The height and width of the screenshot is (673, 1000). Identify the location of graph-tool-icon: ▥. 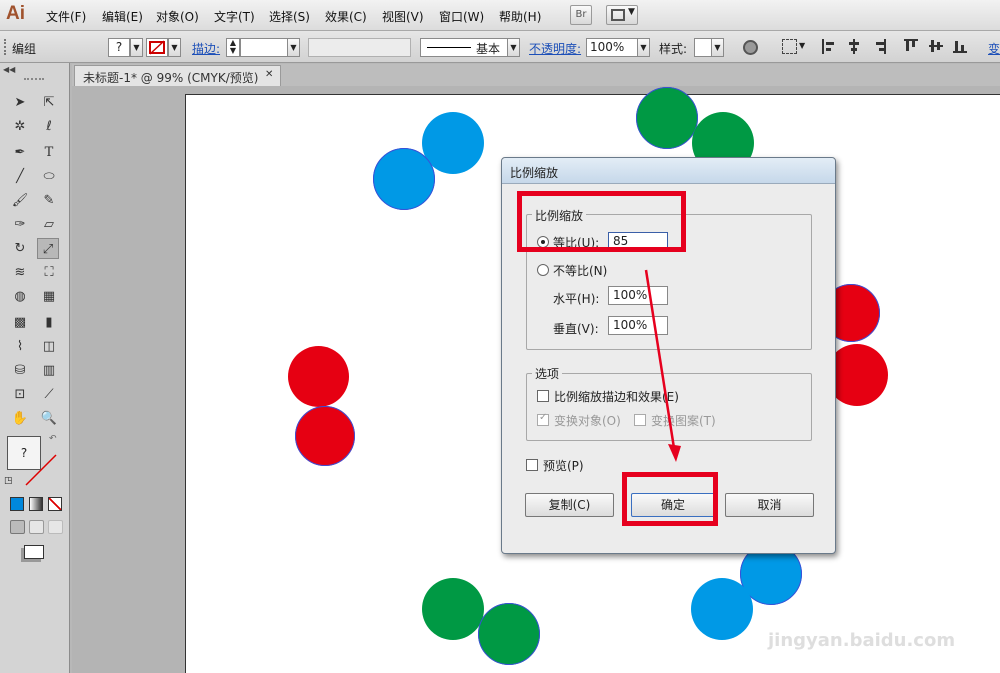
(49, 370).